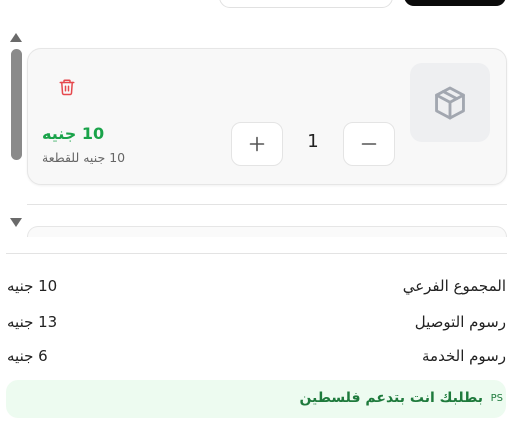 This screenshot has width=513, height=421. I want to click on decrease-quantity-button, so click(369, 144).